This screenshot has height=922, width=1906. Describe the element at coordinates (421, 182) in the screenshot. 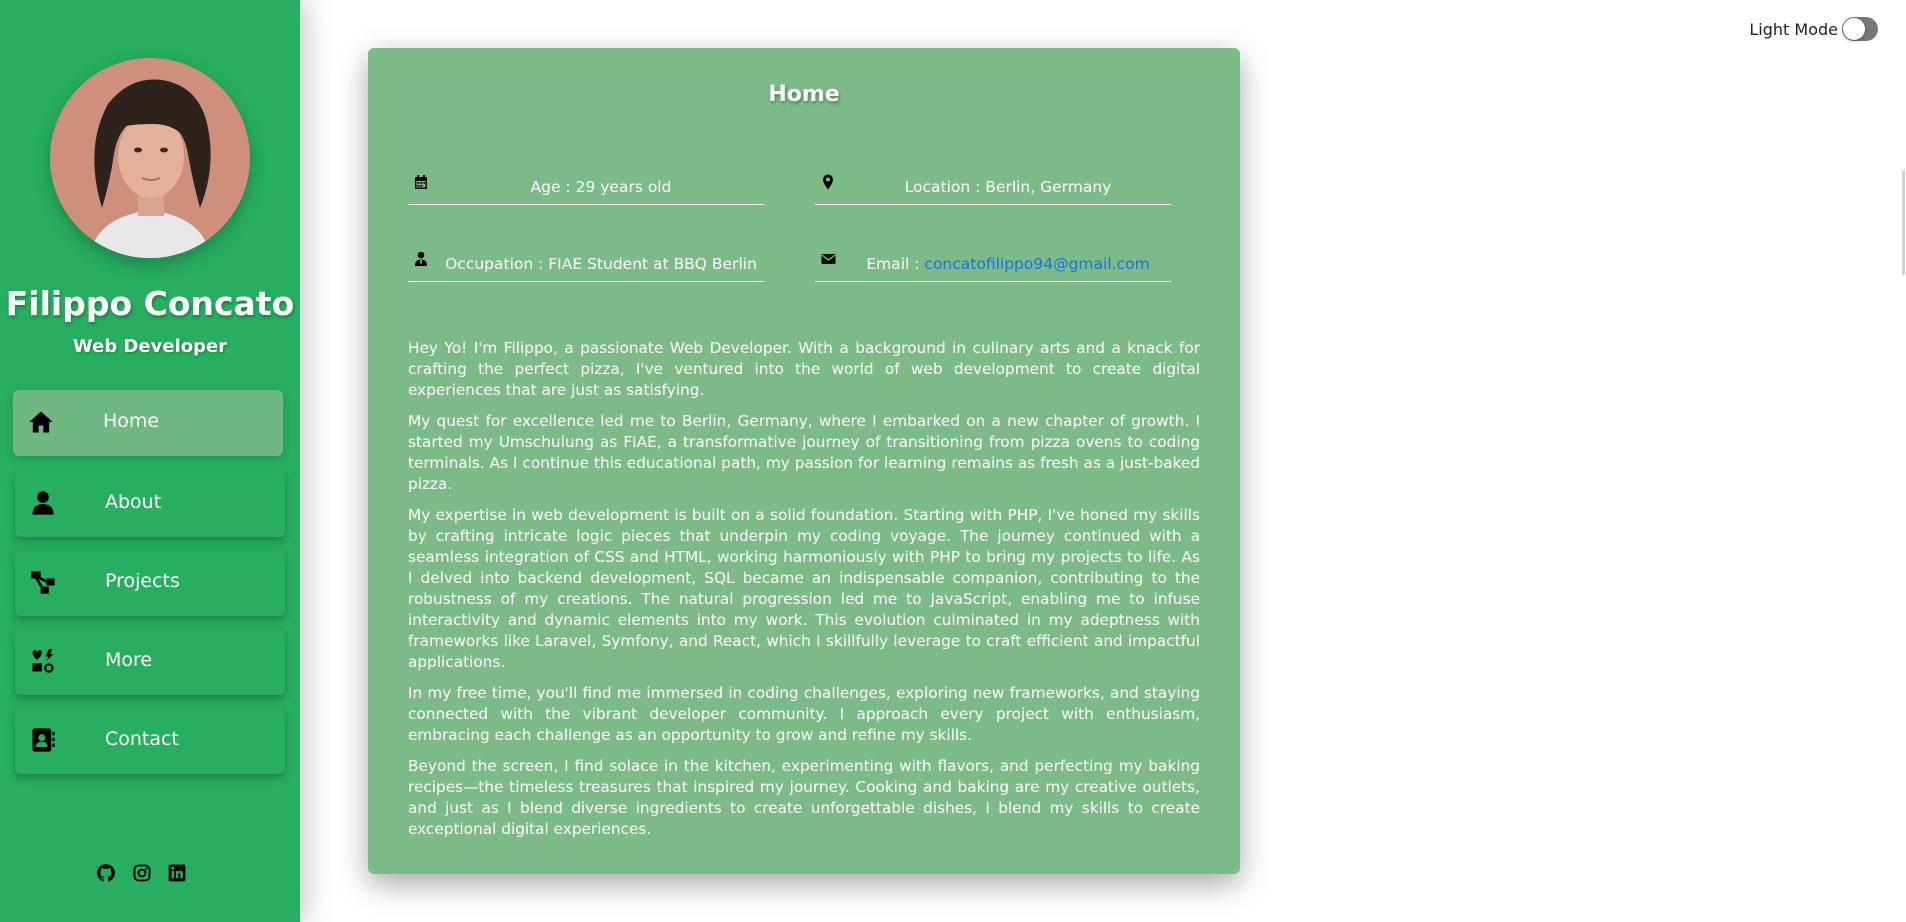

I see `calendar-icon` at that location.